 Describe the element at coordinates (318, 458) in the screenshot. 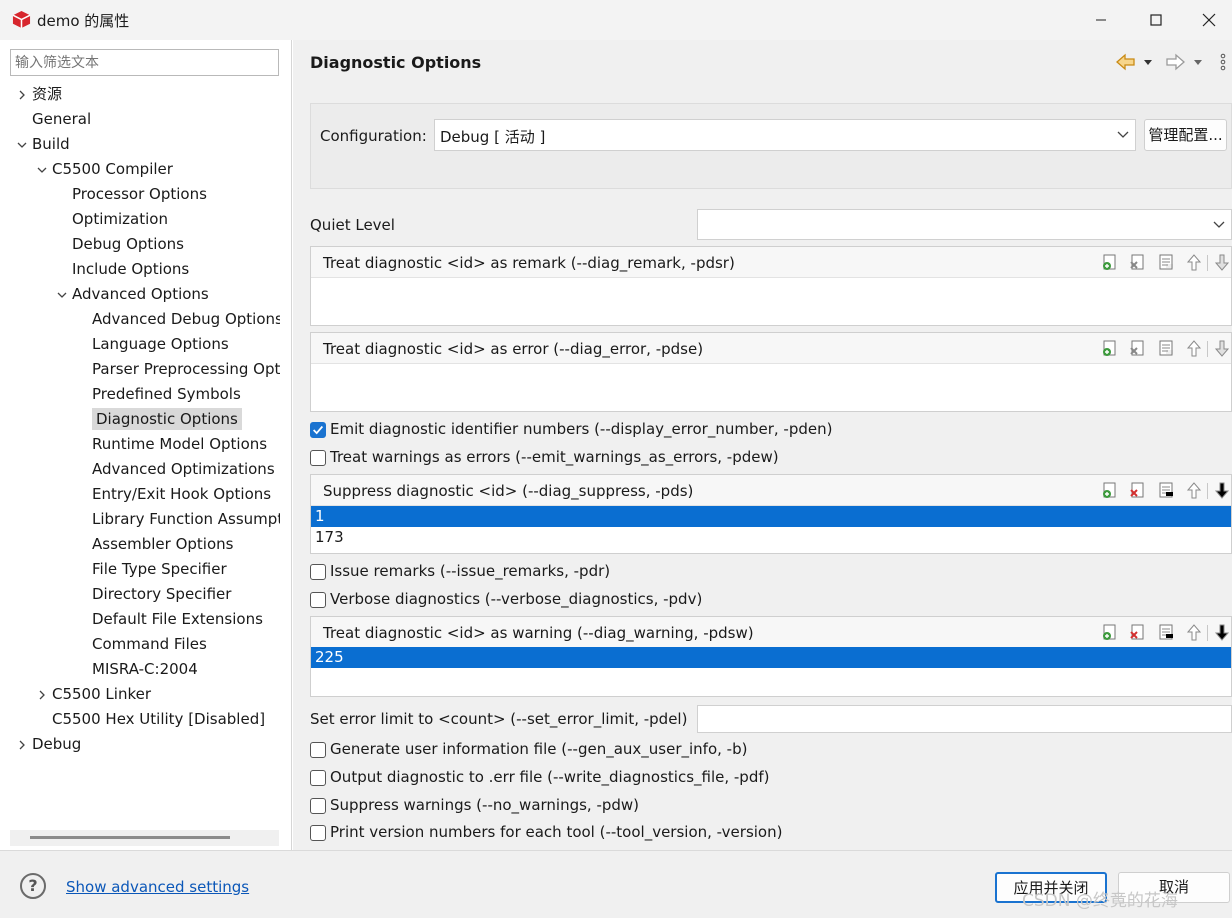

I see `warn-as-error-checkbox` at that location.